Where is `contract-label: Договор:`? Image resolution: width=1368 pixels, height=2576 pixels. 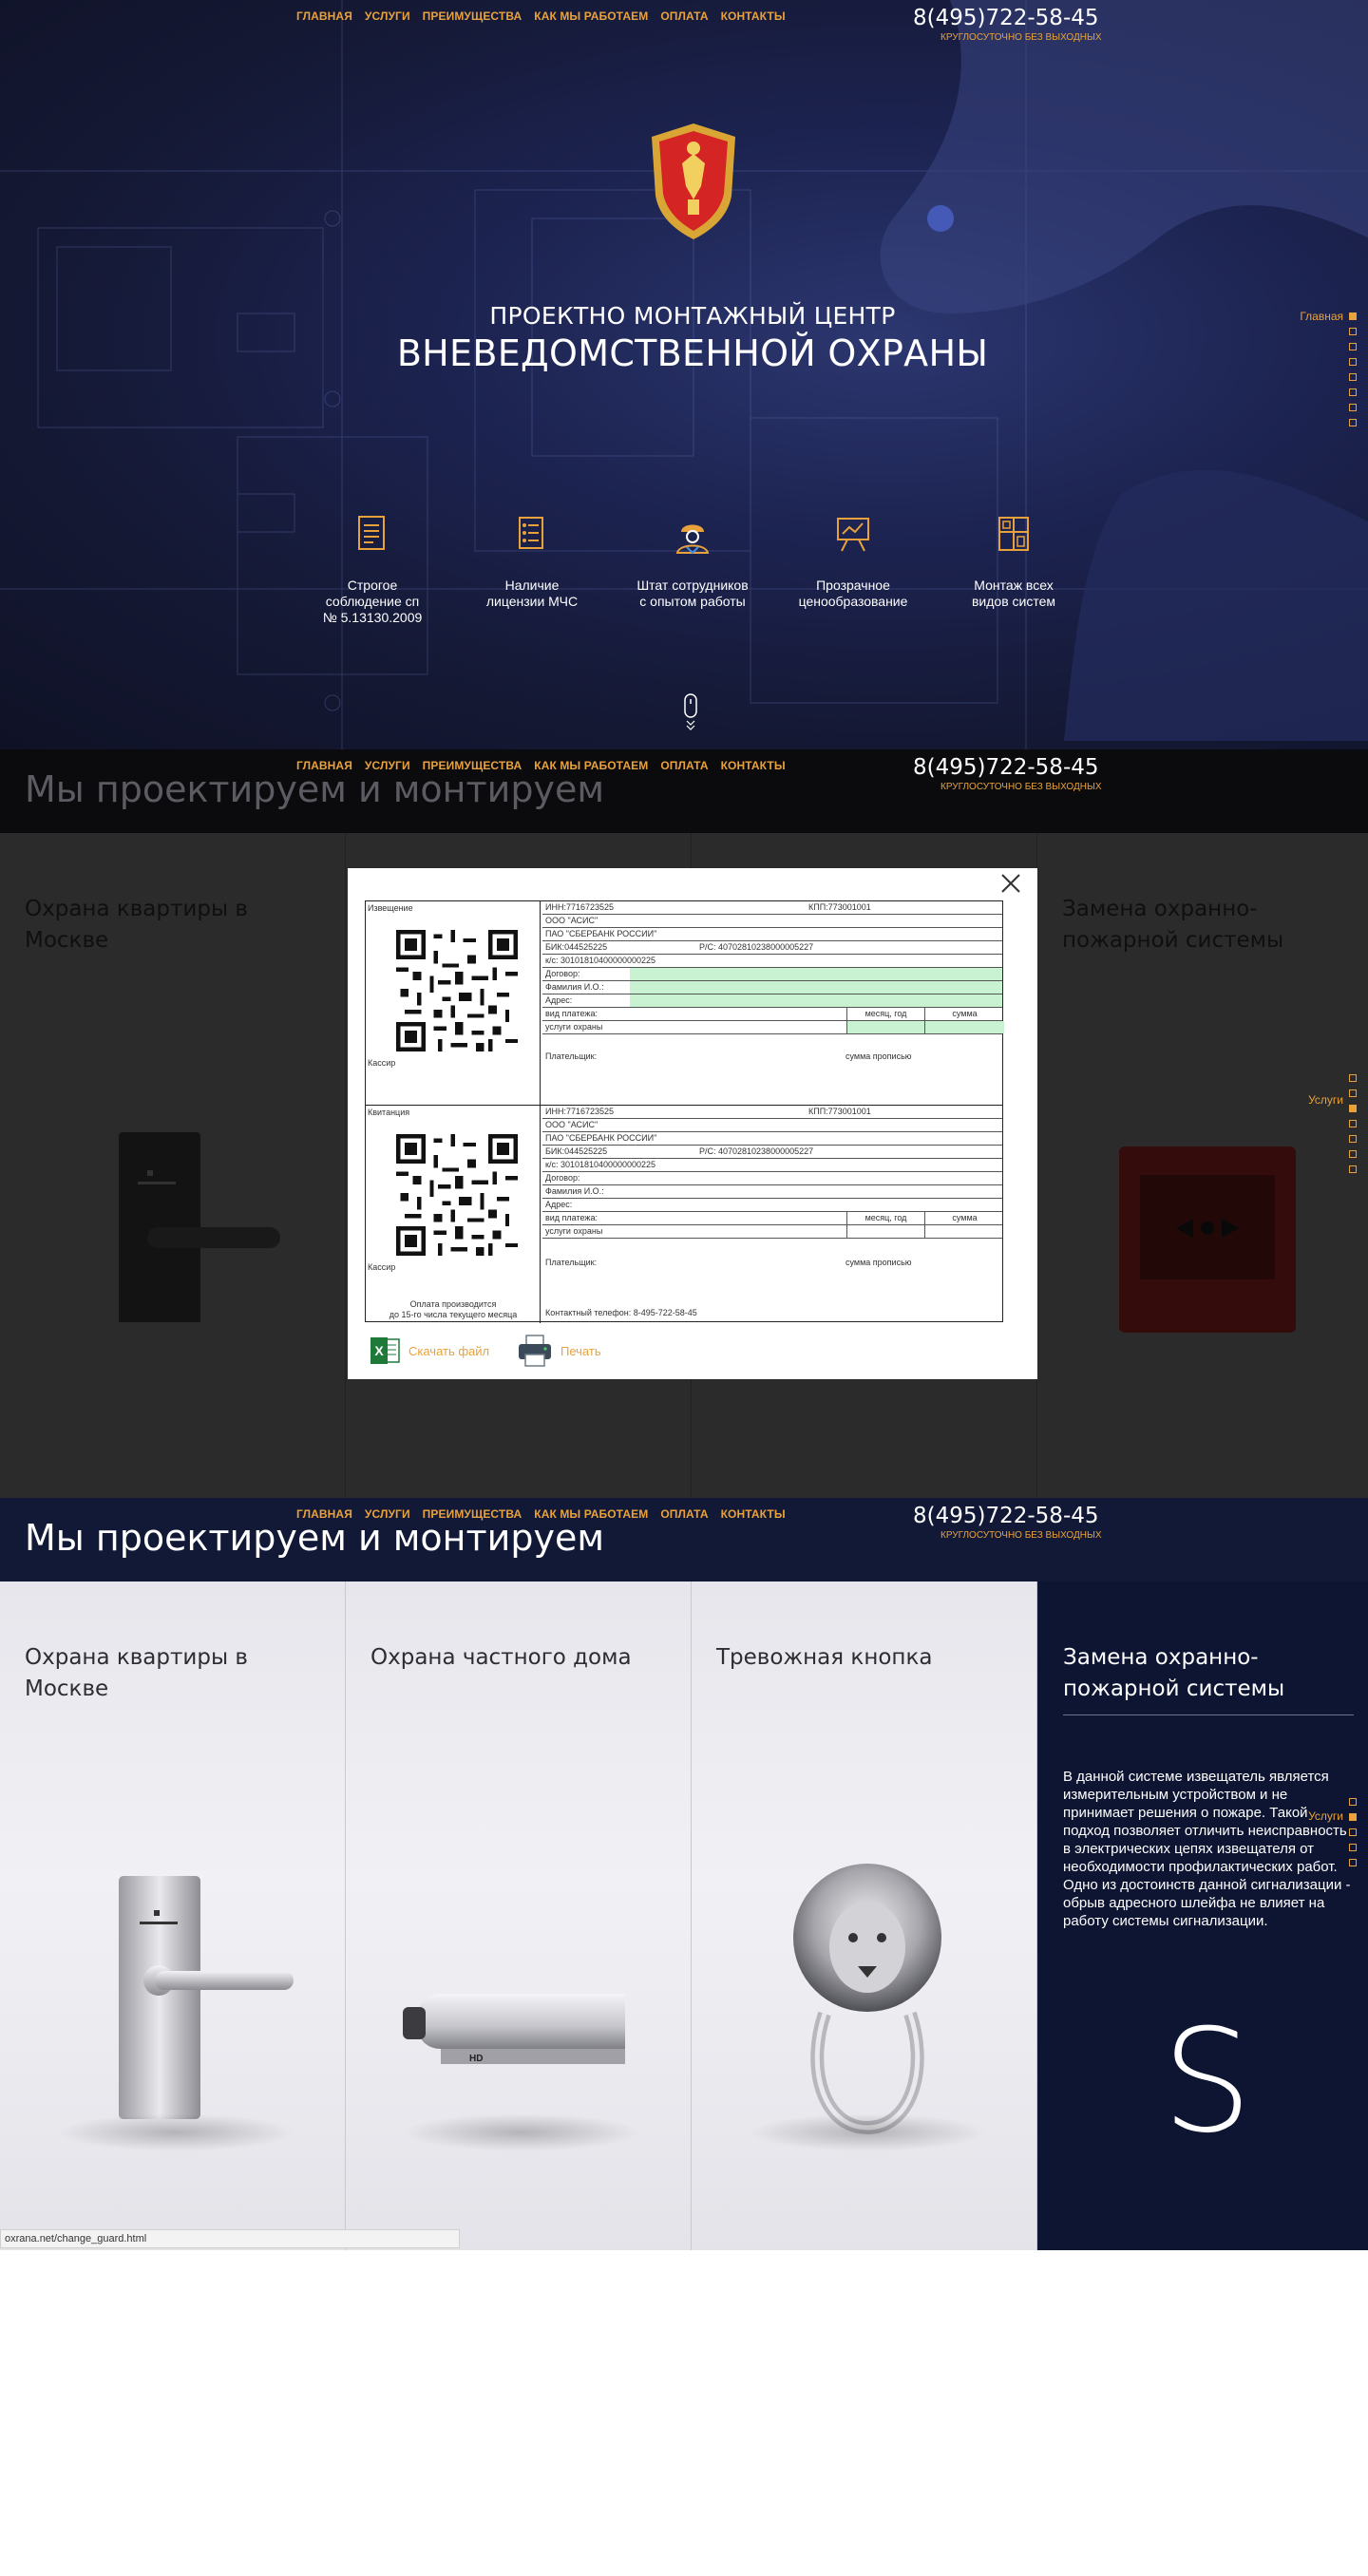
contract-label: Договор: is located at coordinates (562, 973).